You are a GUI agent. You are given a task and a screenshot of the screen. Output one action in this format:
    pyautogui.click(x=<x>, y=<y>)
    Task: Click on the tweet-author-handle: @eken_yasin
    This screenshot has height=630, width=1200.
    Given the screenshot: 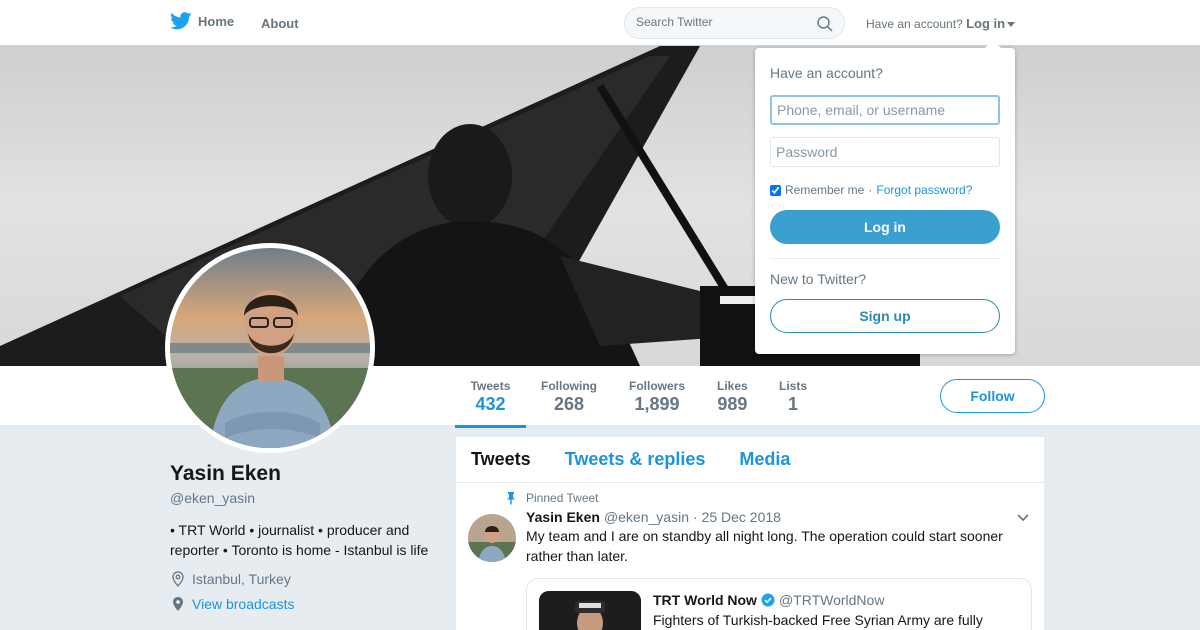 What is the action you would take?
    pyautogui.click(x=646, y=517)
    